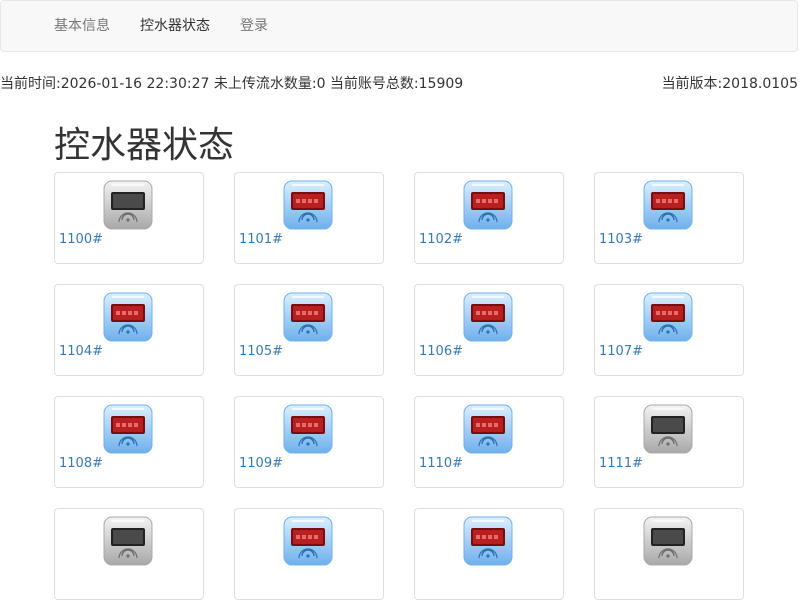 This screenshot has width=800, height=600. I want to click on device-card: 1106#, so click(489, 330).